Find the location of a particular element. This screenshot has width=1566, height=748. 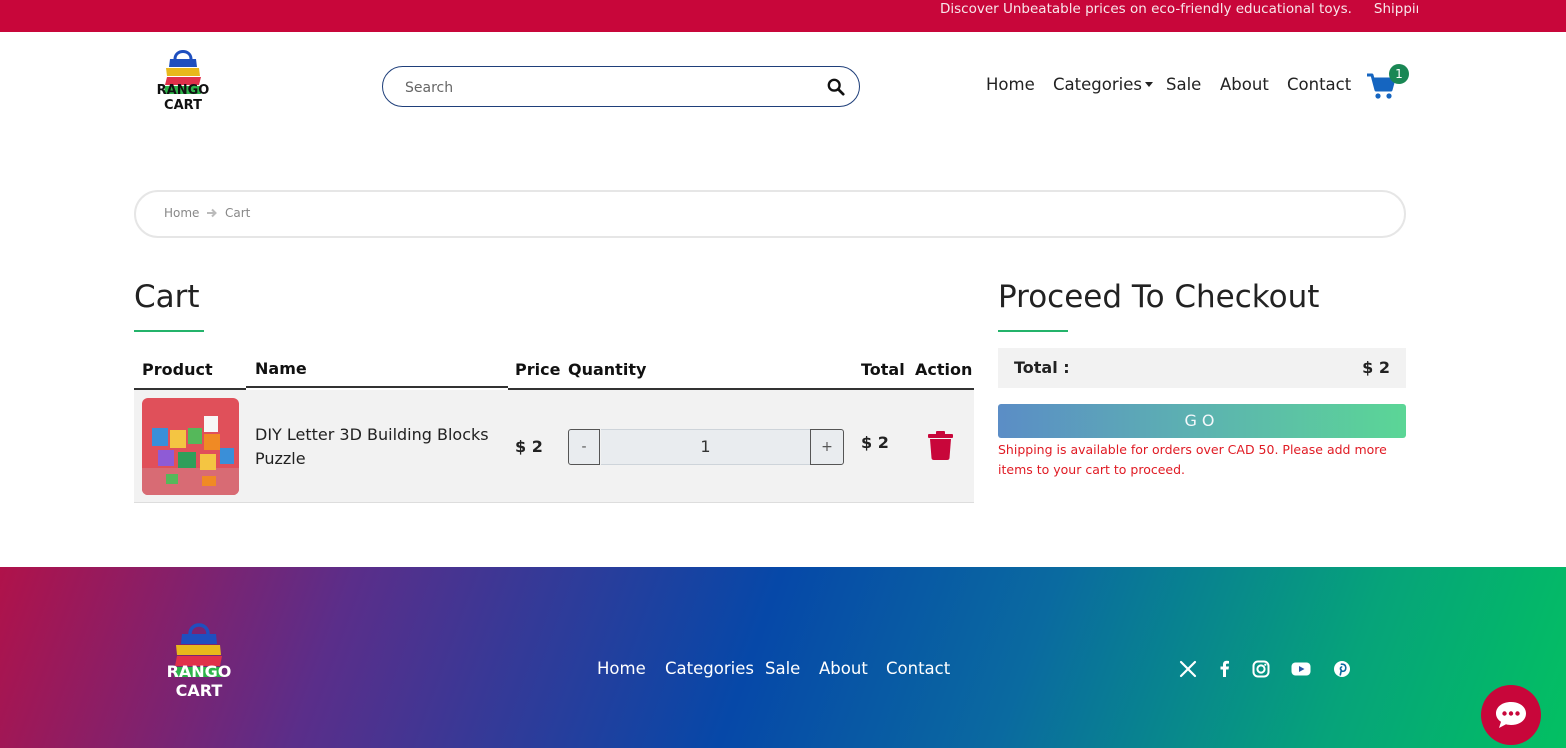

pinterest-icon is located at coordinates (1342, 669).